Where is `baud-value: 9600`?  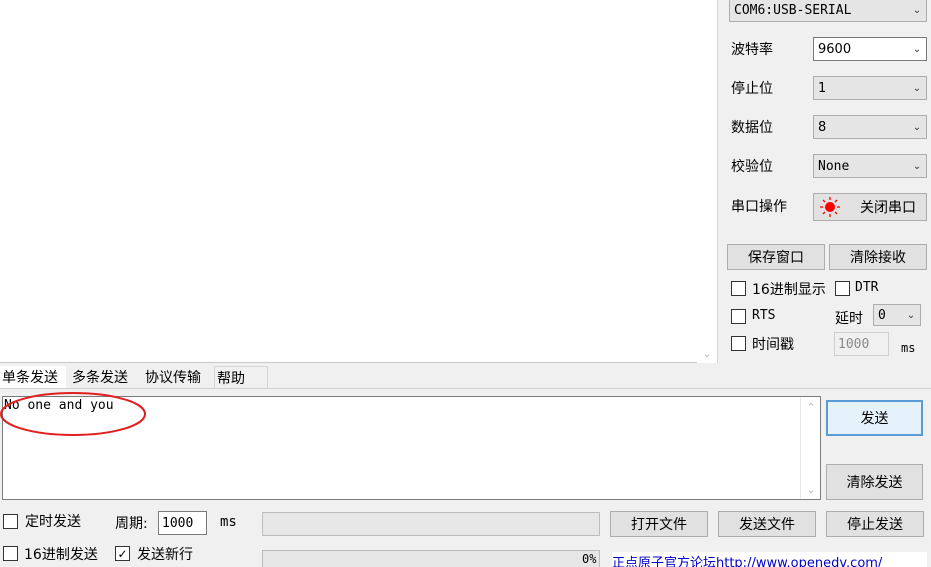 baud-value: 9600 is located at coordinates (835, 49).